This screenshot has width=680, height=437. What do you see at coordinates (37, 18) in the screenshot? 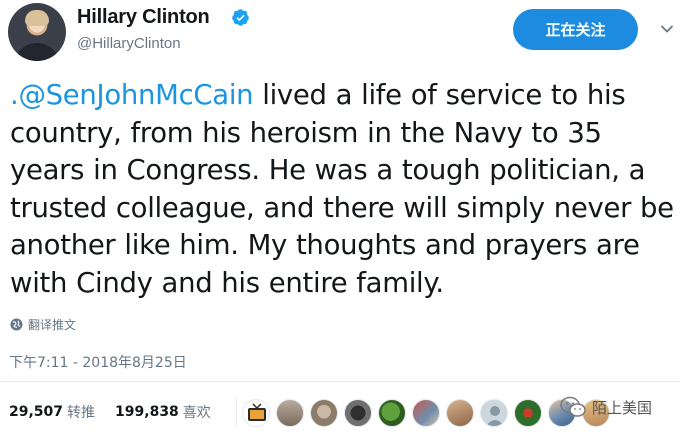
I see `avatar-hair` at bounding box center [37, 18].